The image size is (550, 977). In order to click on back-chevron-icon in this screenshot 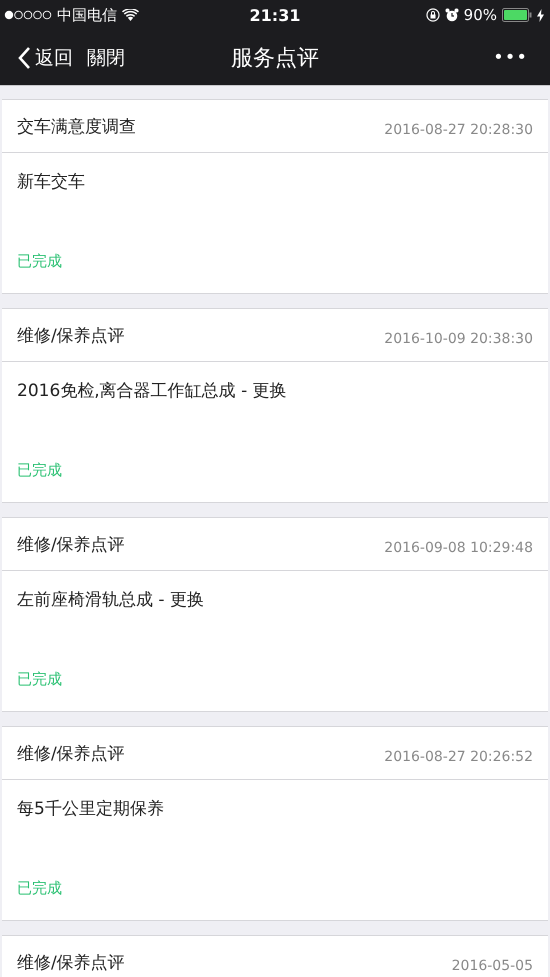, I will do `click(24, 58)`.